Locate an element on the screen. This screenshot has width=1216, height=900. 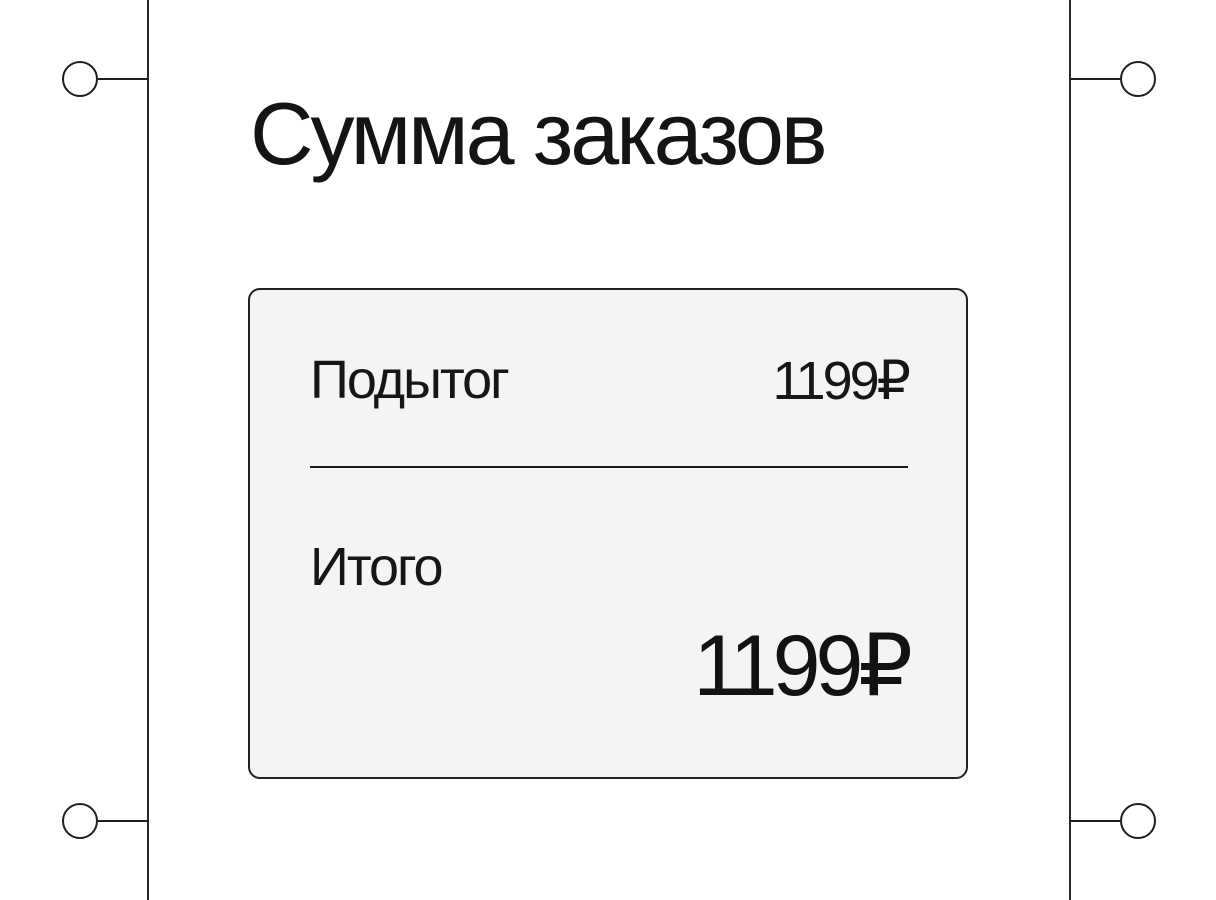
corner-connector-bottom-left is located at coordinates (105, 823).